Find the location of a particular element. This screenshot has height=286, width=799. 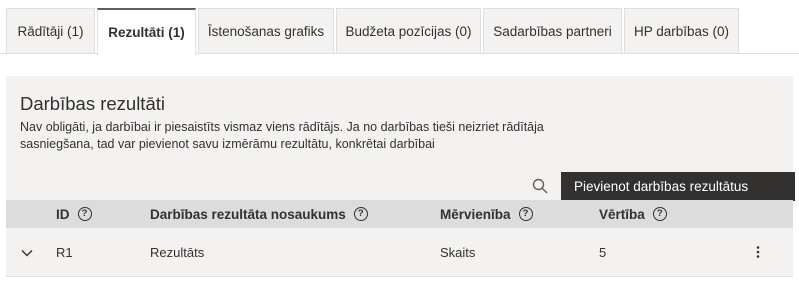

add-results-button: Pievienot darbības rezultātus is located at coordinates (678, 186).